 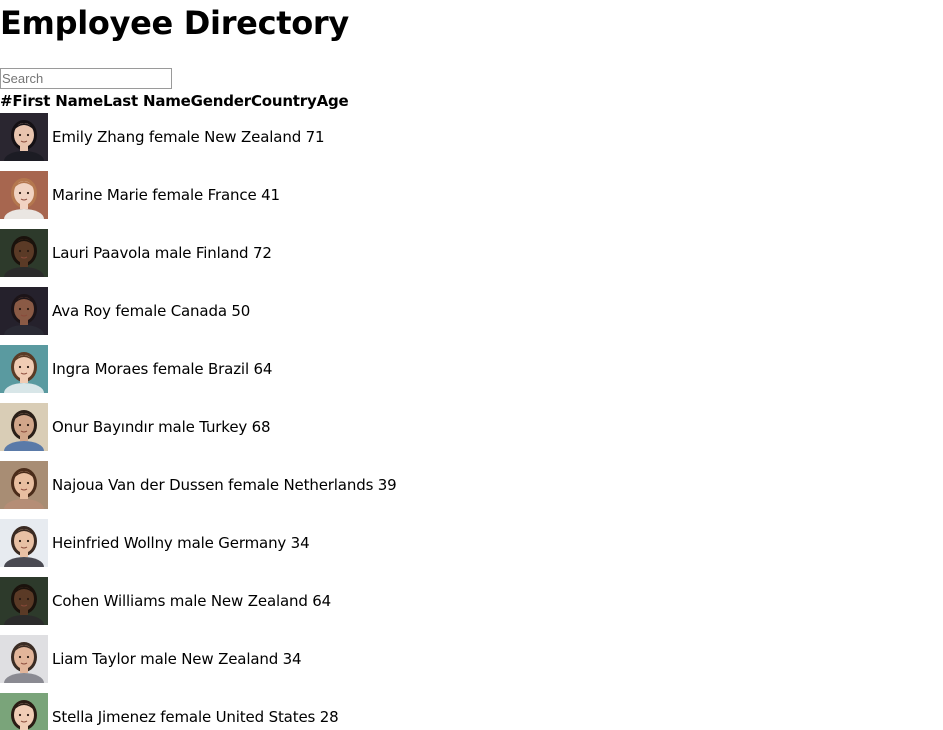 I want to click on country: Germany, so click(x=252, y=543).